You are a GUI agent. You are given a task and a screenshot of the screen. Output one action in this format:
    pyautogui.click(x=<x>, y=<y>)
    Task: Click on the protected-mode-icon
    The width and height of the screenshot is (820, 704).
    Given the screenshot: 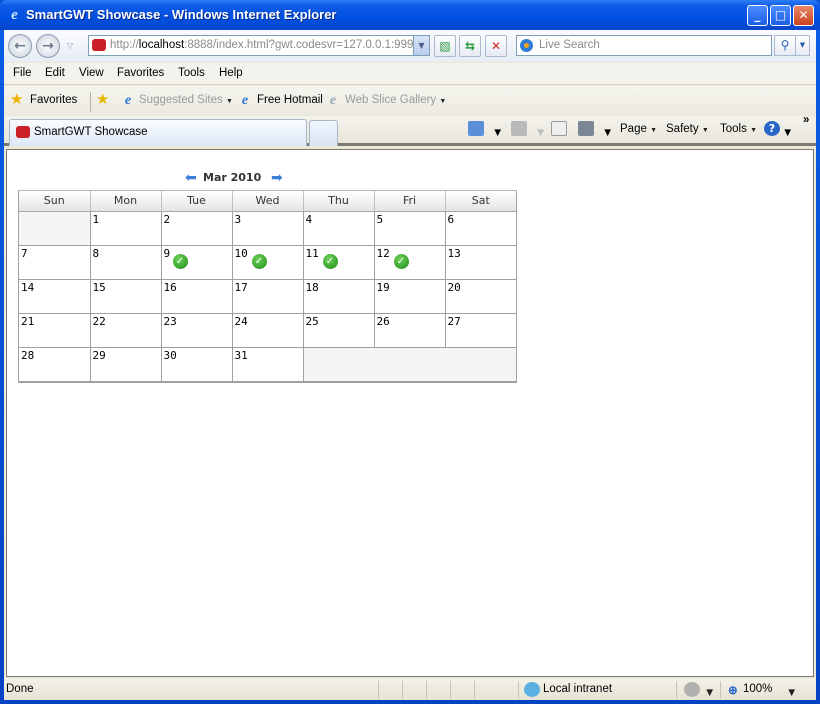 What is the action you would take?
    pyautogui.click(x=692, y=689)
    